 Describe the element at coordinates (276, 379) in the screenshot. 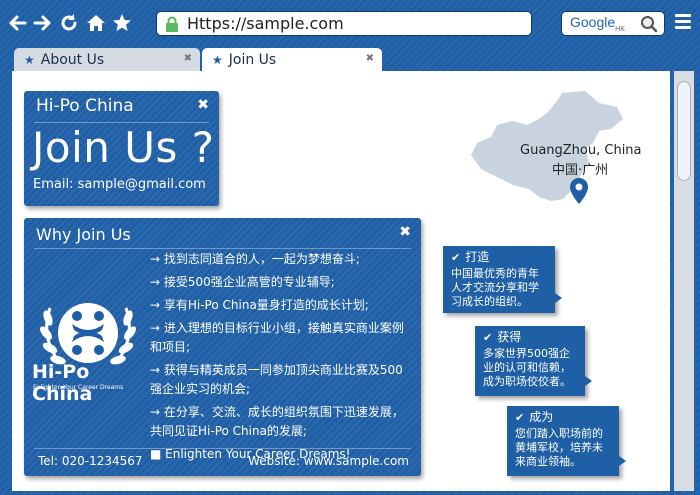

I see `list-item: → 获得与精英成员一同参加顶尖商业比赛及500强企业实习的机会;` at that location.